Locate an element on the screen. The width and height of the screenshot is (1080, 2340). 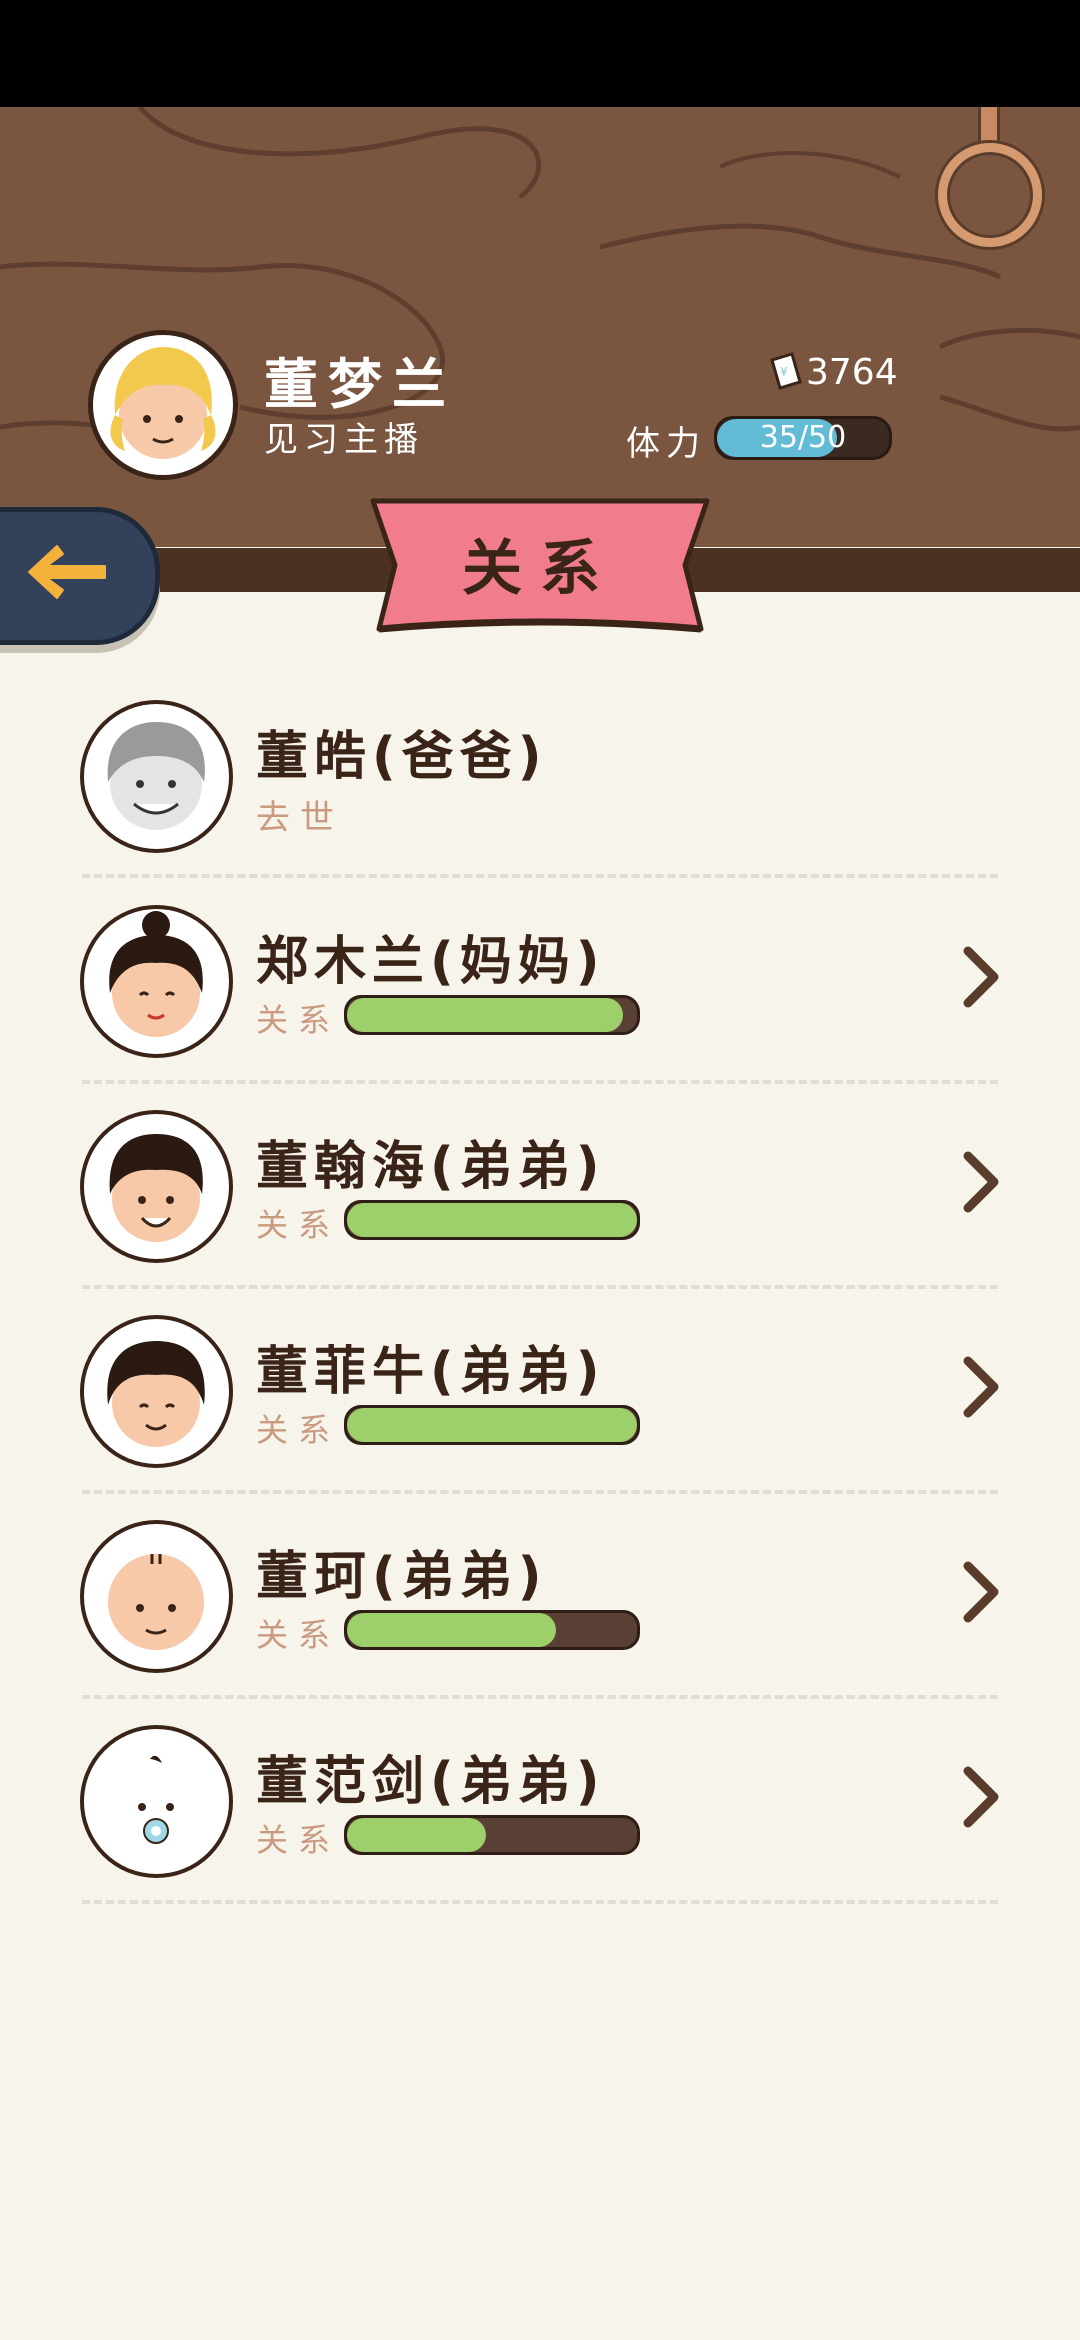
stamina-text: 35/50 is located at coordinates (803, 437).